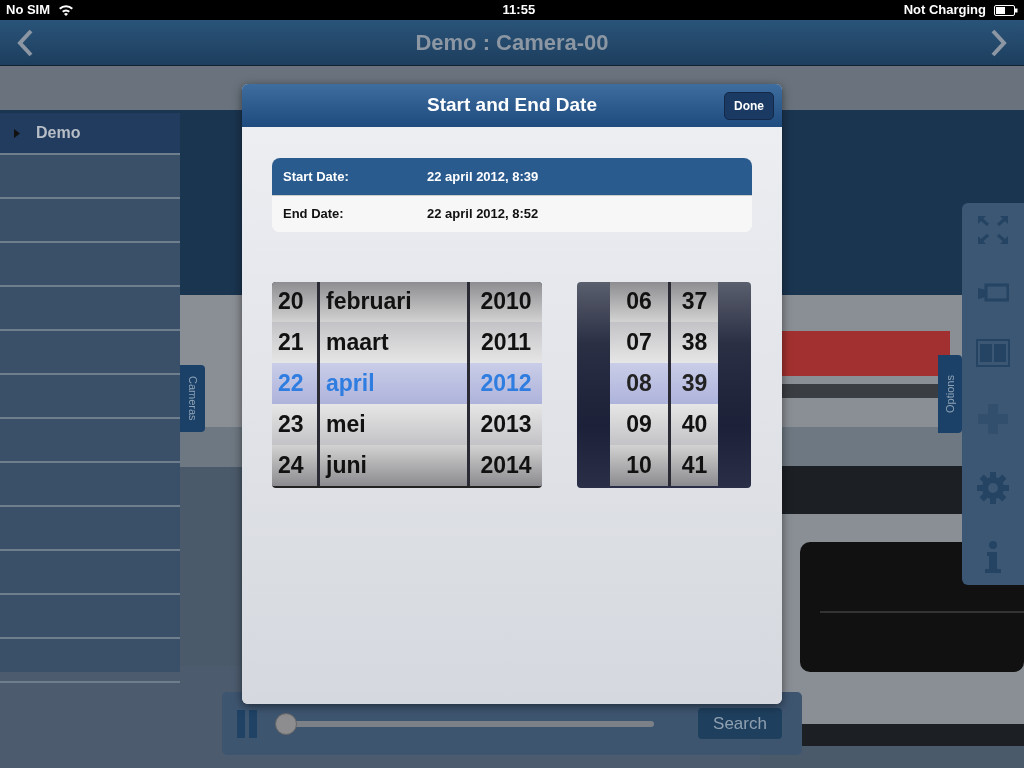 Image resolution: width=1024 pixels, height=768 pixels. I want to click on minute-value: 40, so click(694, 425).